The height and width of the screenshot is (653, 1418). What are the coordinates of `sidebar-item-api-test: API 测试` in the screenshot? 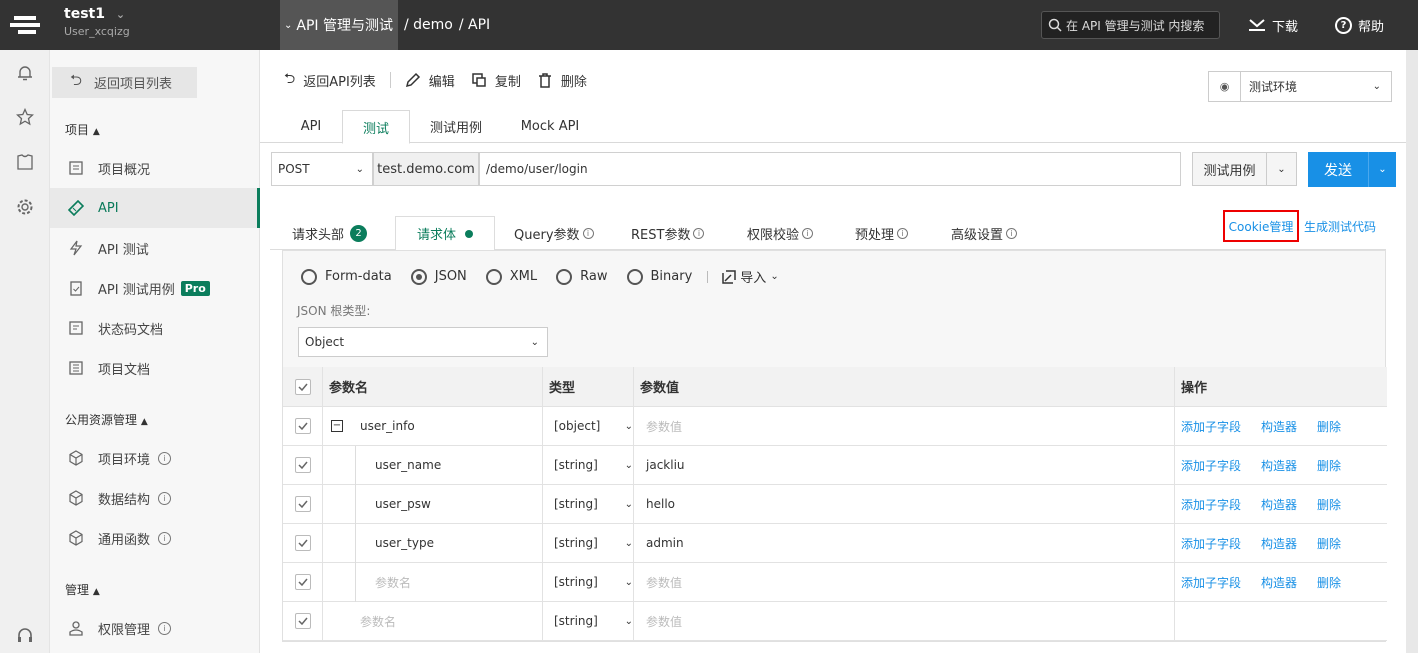 It's located at (155, 248).